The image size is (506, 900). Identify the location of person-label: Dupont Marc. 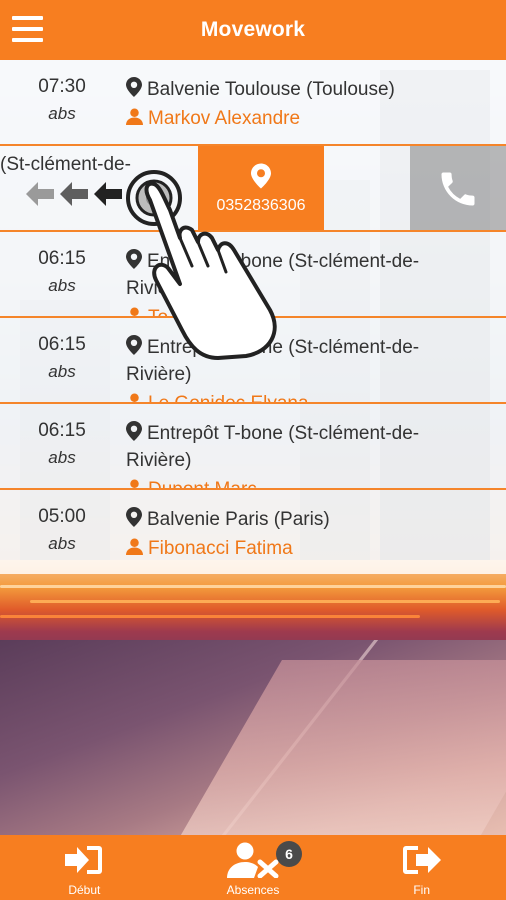
(202, 484).